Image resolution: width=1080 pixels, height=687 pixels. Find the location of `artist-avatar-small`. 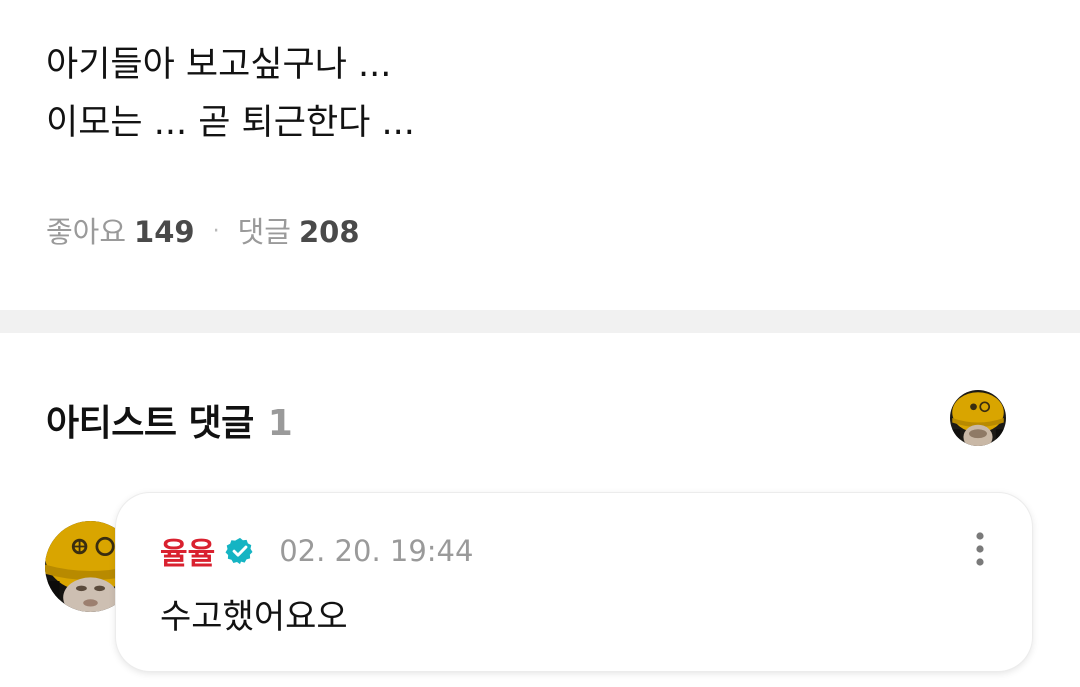

artist-avatar-small is located at coordinates (978, 418).